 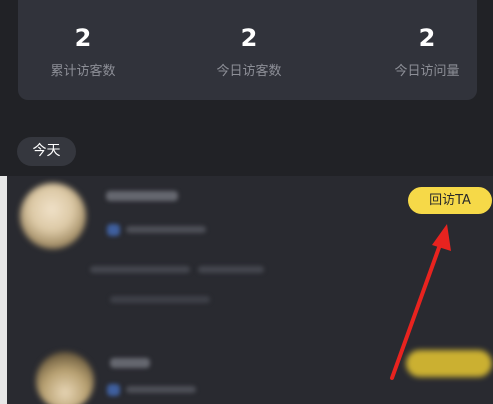 I want to click on section-header-today: 今天, so click(x=46, y=151).